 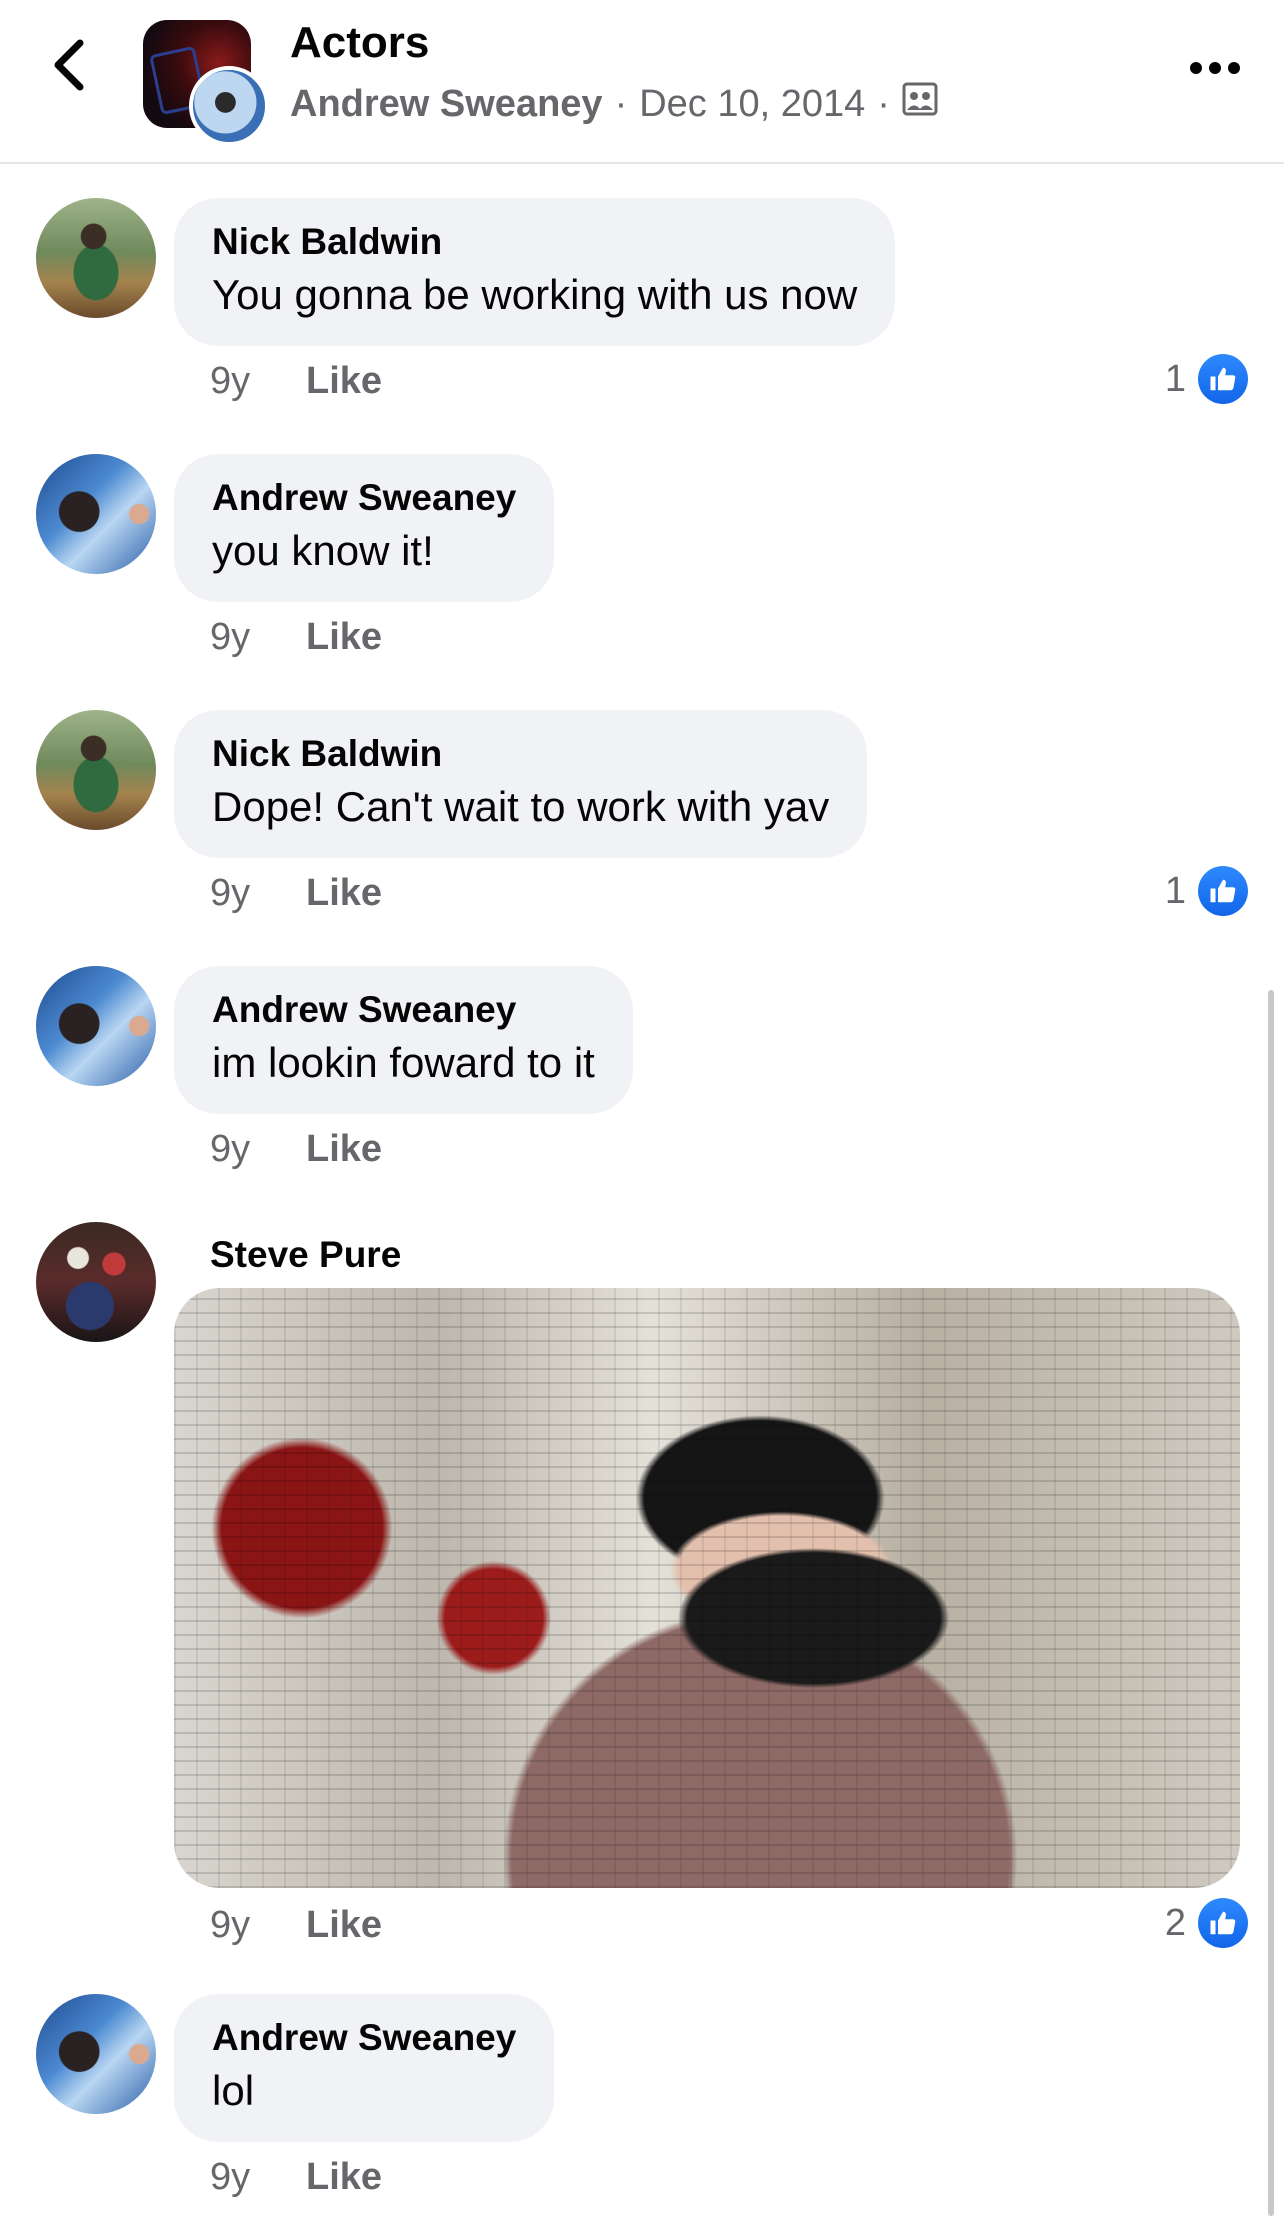 What do you see at coordinates (521, 806) in the screenshot?
I see `comment-text: Dope! Can't wait to work with yav` at bounding box center [521, 806].